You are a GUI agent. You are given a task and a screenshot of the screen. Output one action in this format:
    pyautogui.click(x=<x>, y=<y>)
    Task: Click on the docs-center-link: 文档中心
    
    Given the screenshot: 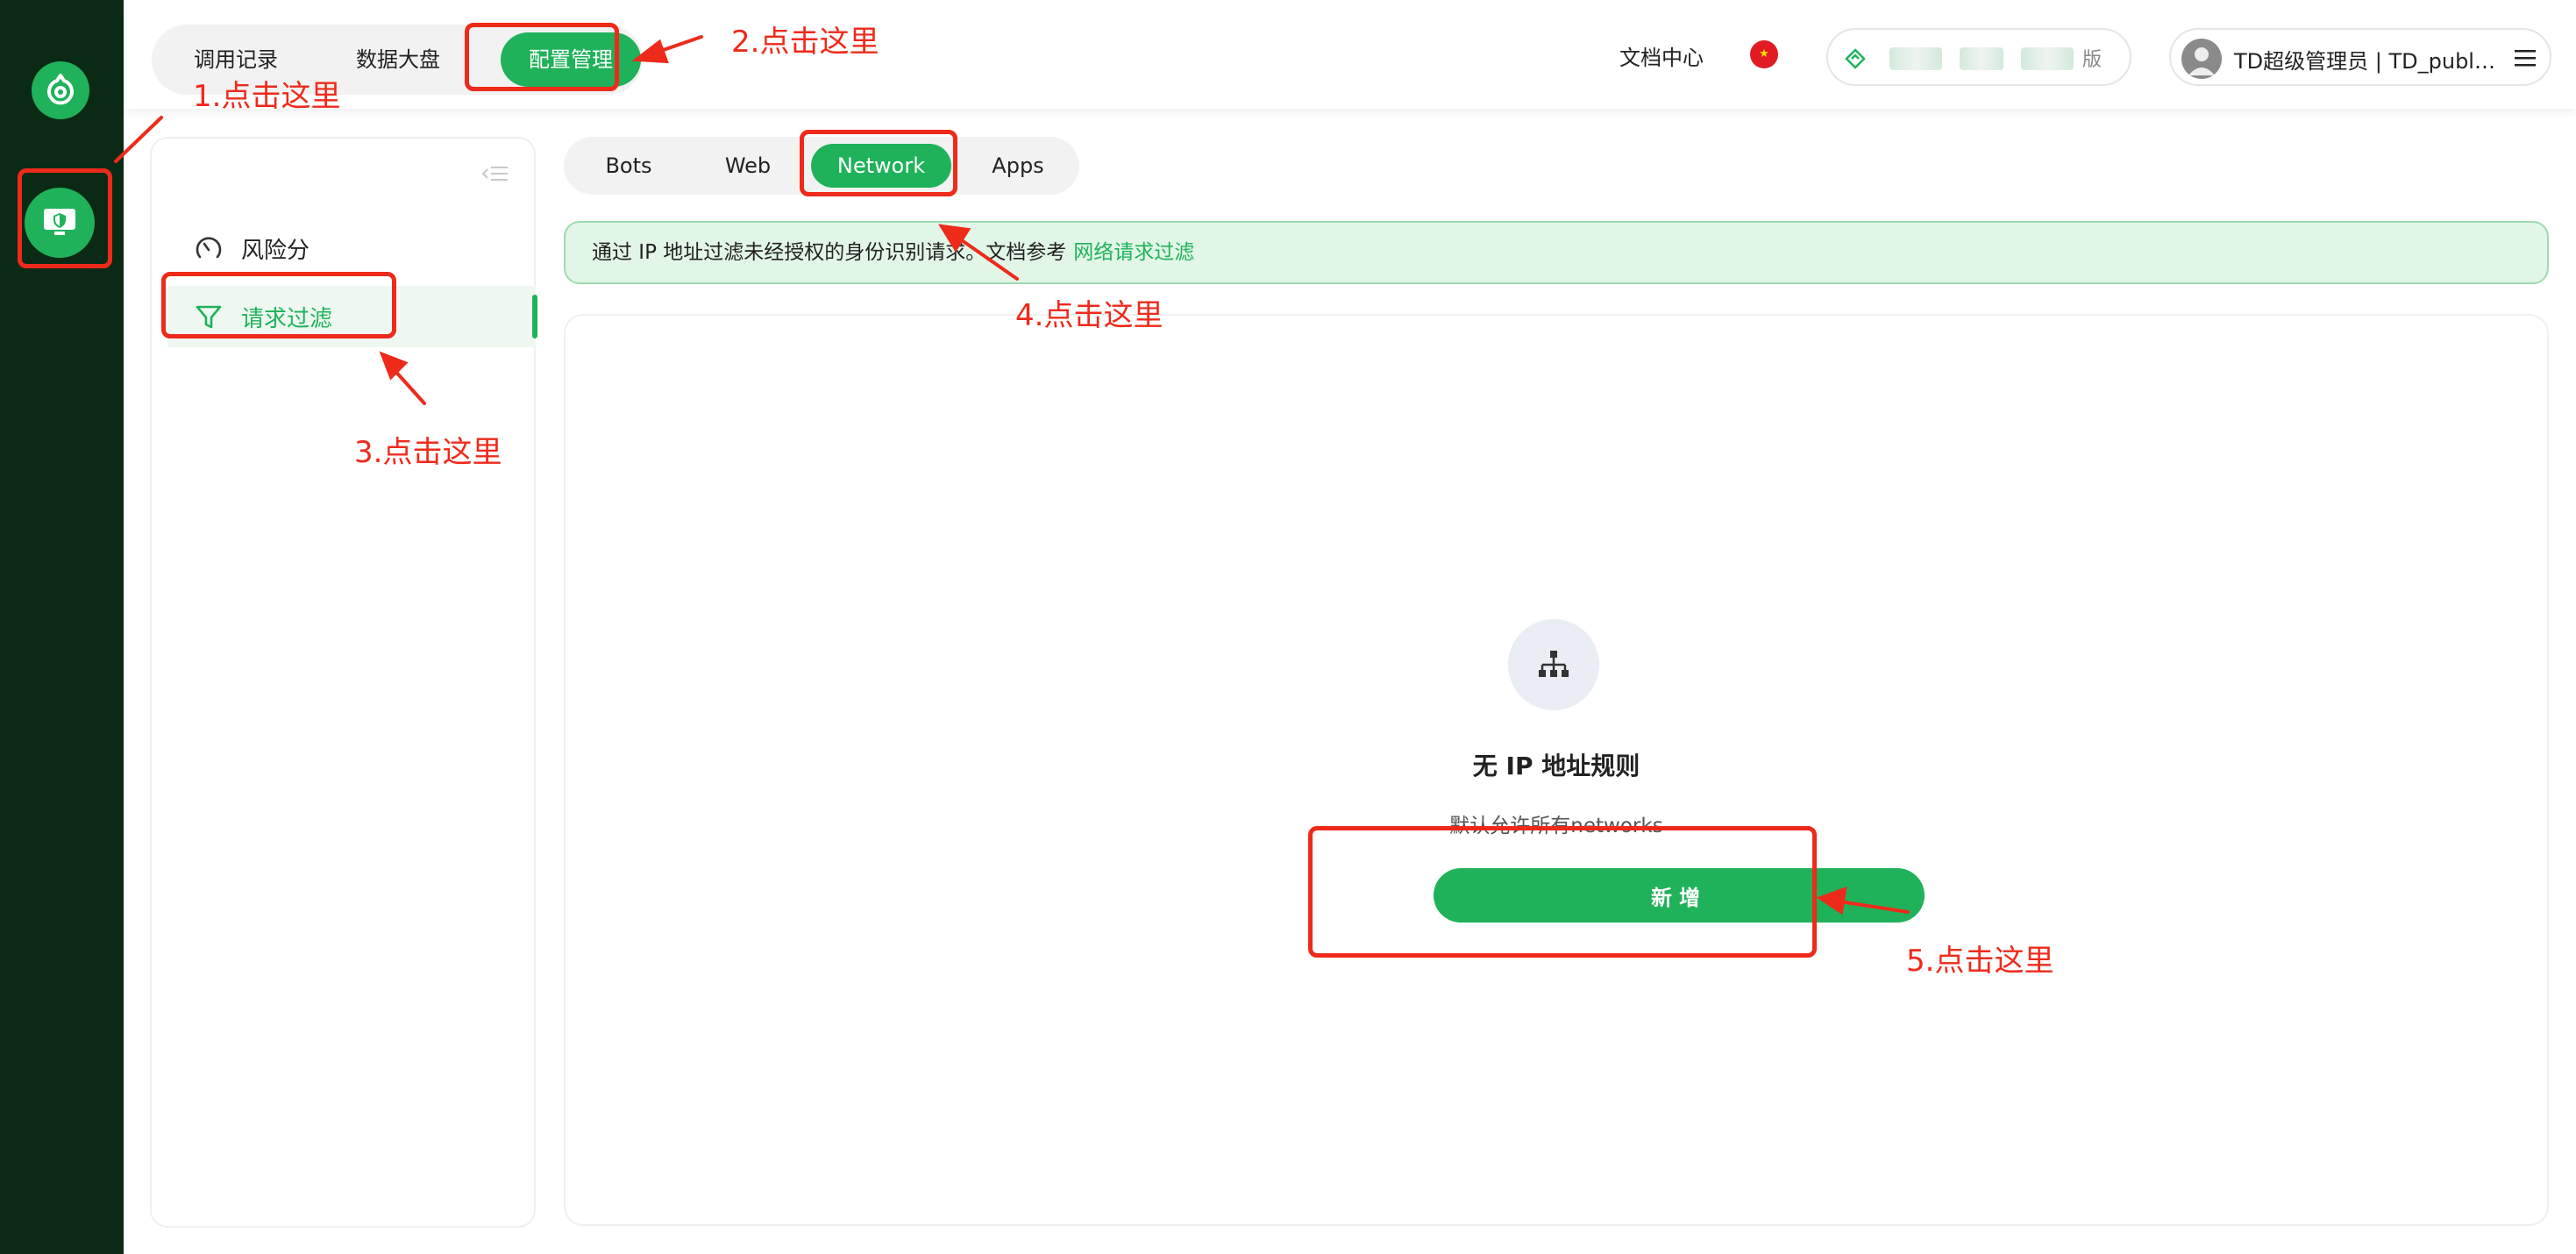 What is the action you would take?
    pyautogui.click(x=1661, y=55)
    